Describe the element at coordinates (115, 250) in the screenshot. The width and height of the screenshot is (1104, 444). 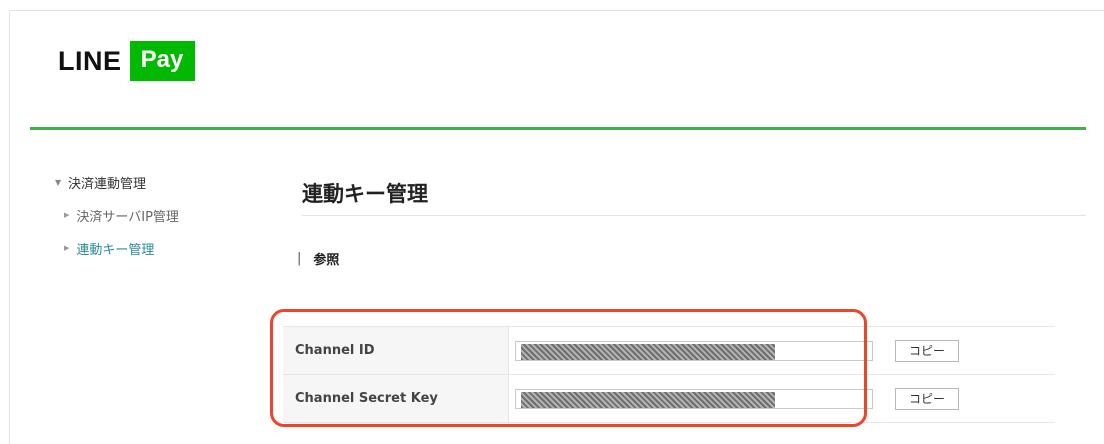
I see `sidebar-item-label: 連動キー管理` at that location.